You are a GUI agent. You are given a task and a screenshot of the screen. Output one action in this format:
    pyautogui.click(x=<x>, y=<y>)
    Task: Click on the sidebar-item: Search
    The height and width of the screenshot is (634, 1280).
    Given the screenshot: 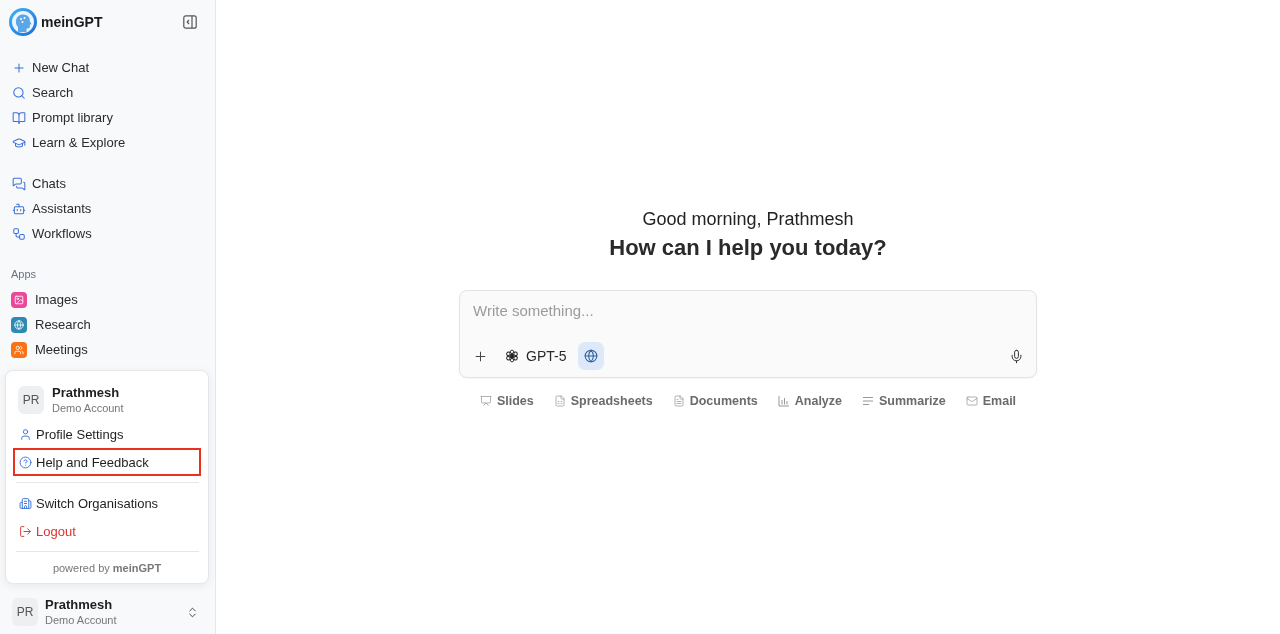 What is the action you would take?
    pyautogui.click(x=107, y=92)
    